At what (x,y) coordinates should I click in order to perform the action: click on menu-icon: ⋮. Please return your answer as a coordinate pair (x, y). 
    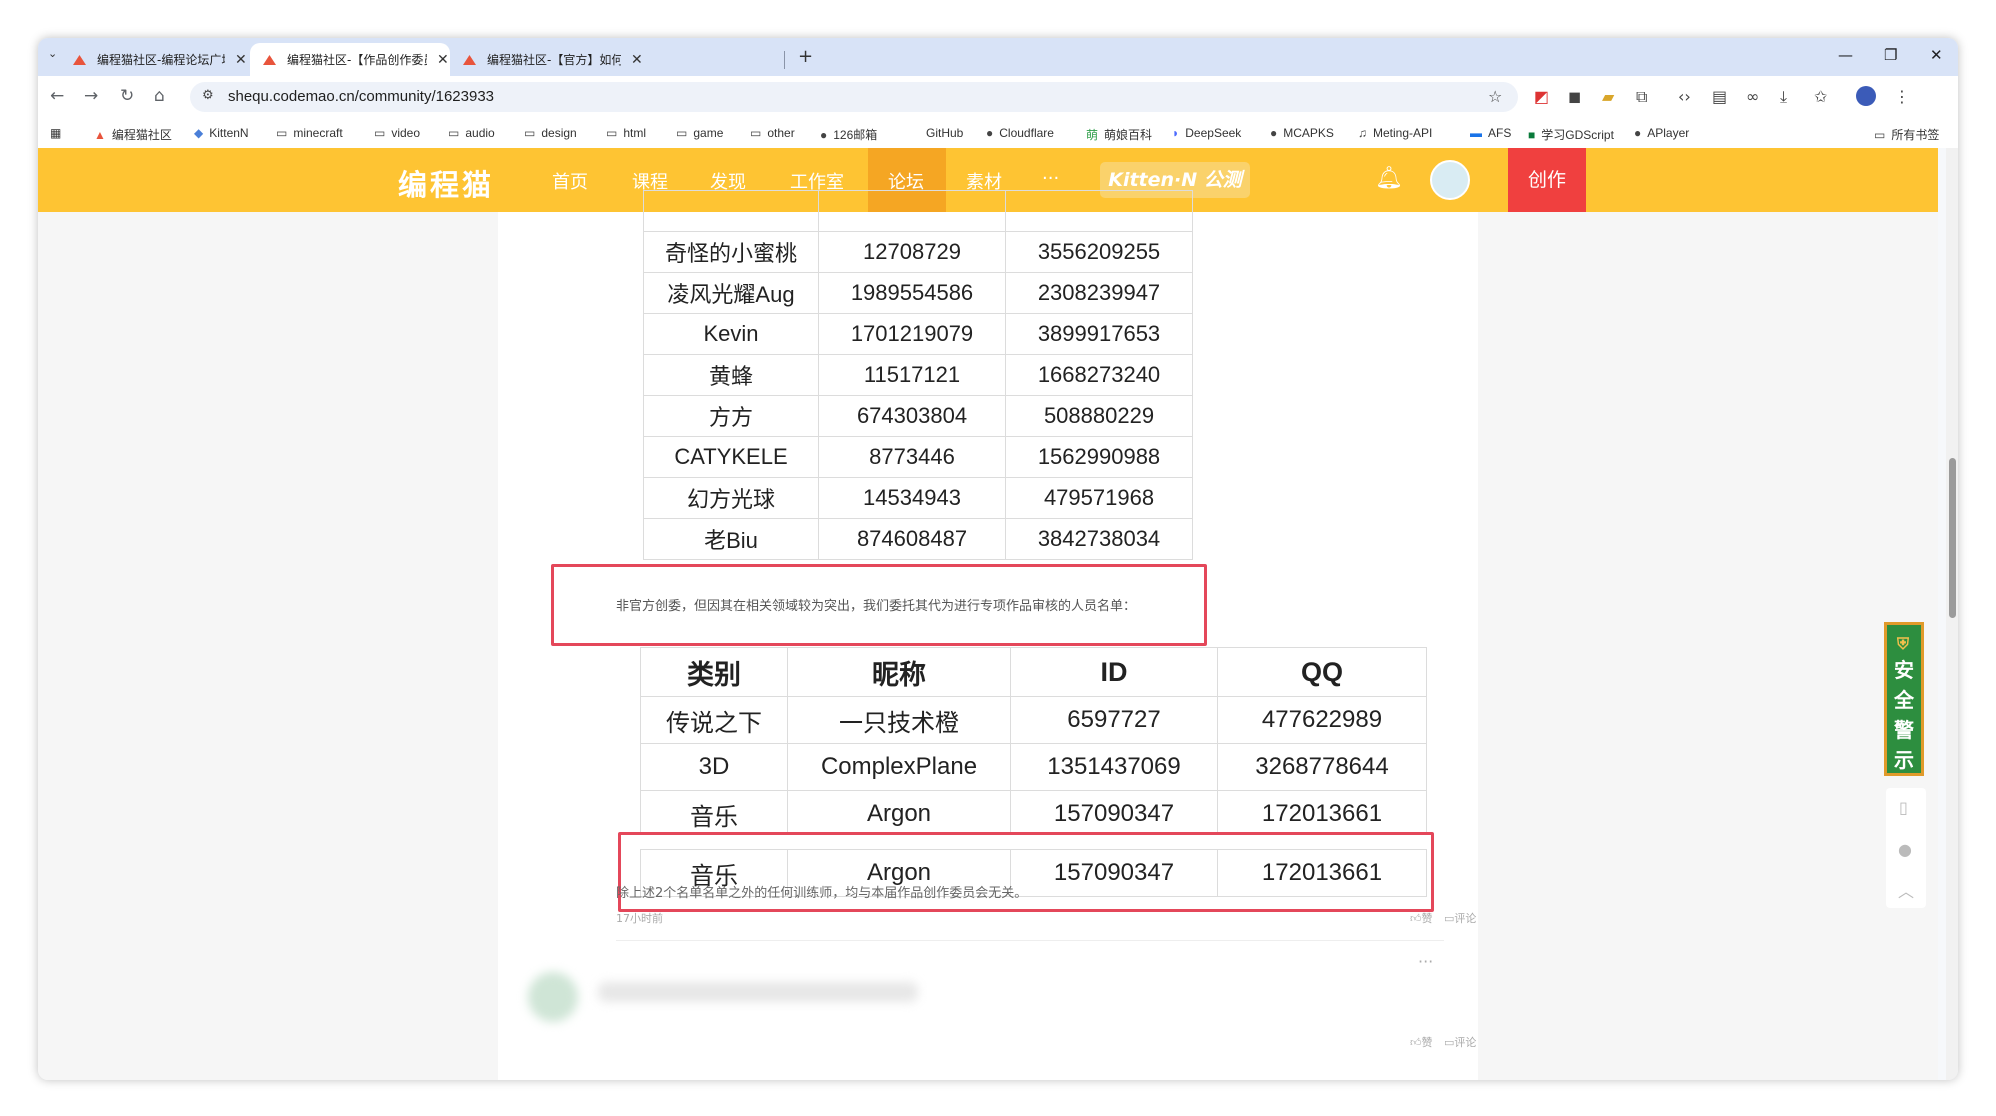
    Looking at the image, I should click on (1902, 96).